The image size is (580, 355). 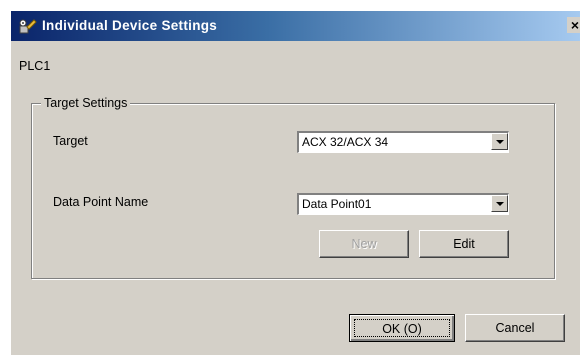 What do you see at coordinates (35, 66) in the screenshot?
I see `device-name-label: PLC1` at bounding box center [35, 66].